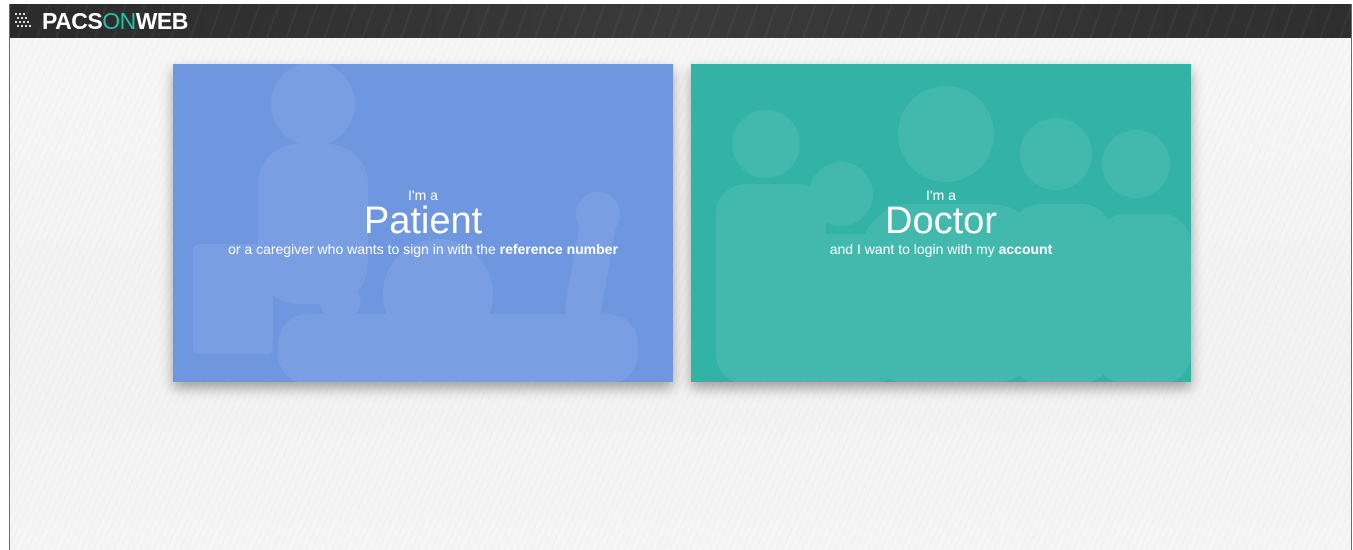  Describe the element at coordinates (72, 21) in the screenshot. I see `logo-text-main: PACS` at that location.